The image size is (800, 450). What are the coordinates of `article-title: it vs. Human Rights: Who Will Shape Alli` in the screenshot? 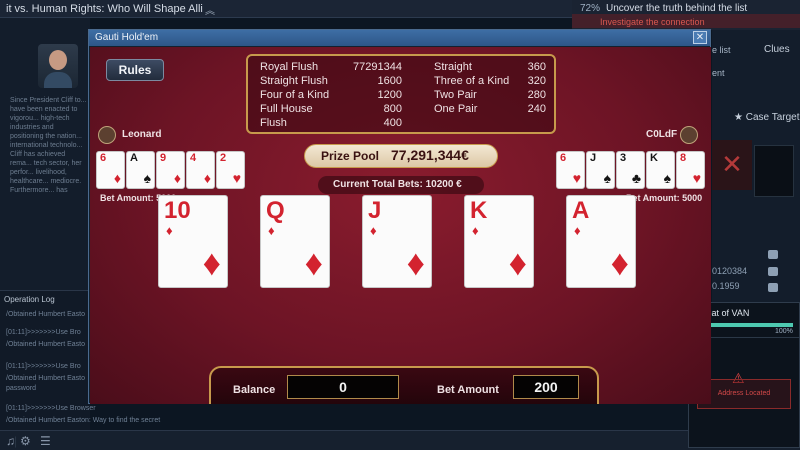 It's located at (104, 9).